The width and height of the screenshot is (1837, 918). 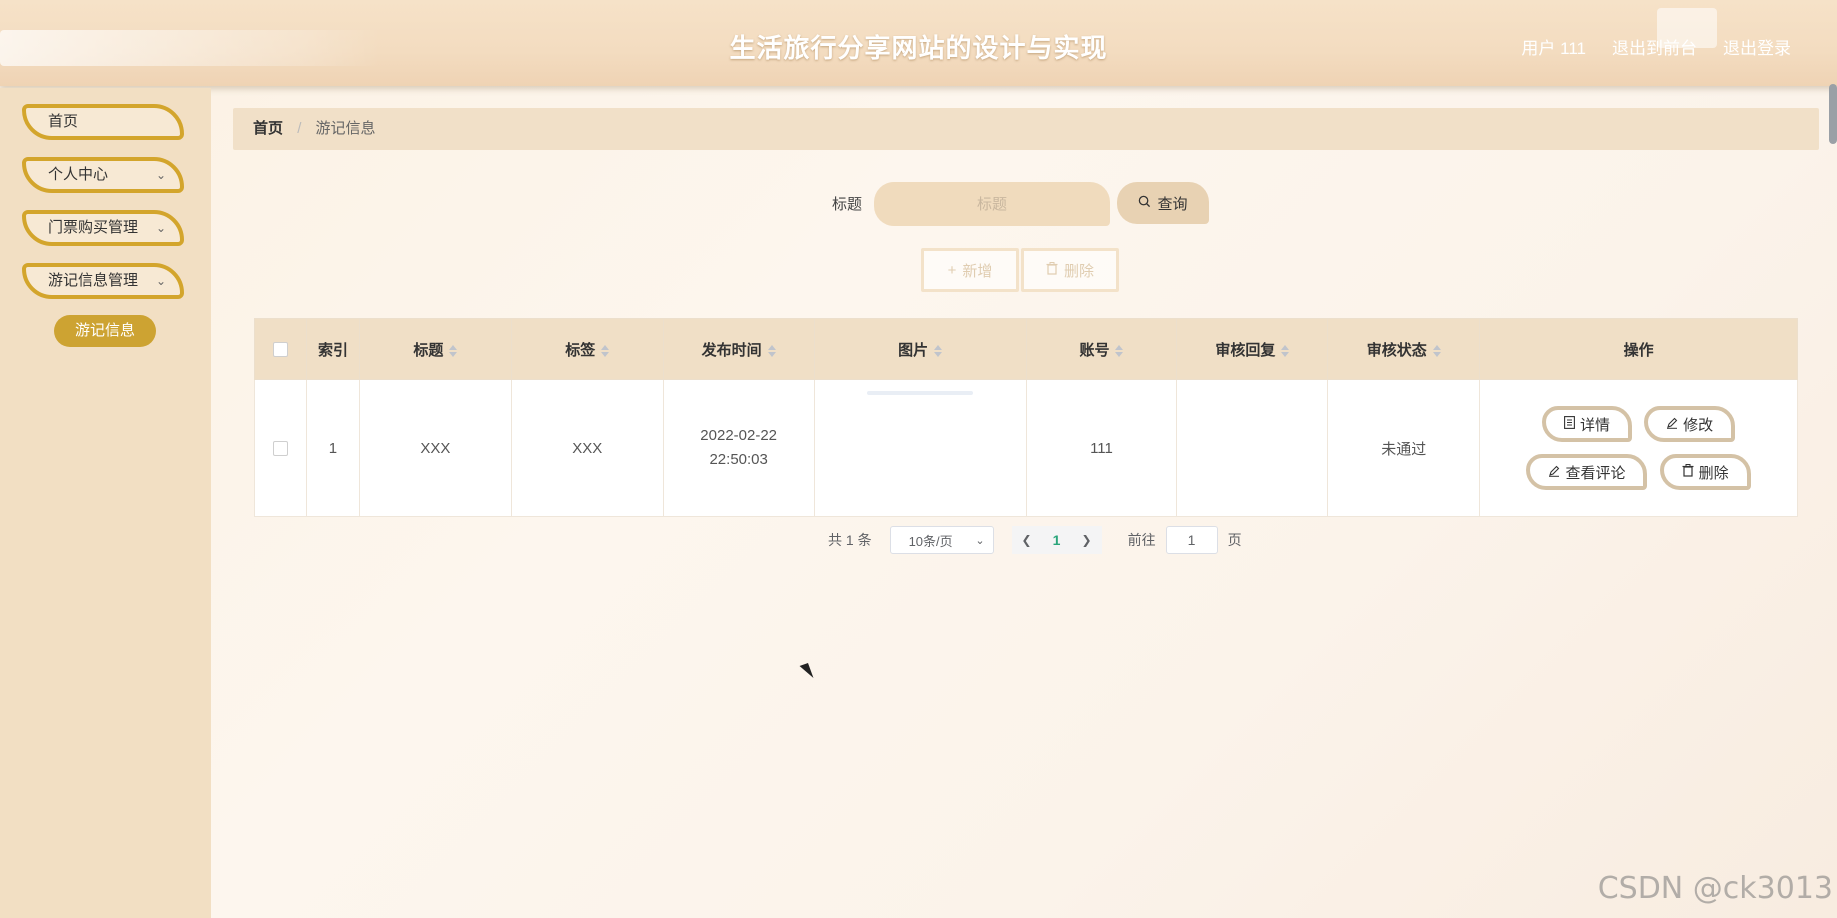 What do you see at coordinates (1144, 203) in the screenshot?
I see `search-icon` at bounding box center [1144, 203].